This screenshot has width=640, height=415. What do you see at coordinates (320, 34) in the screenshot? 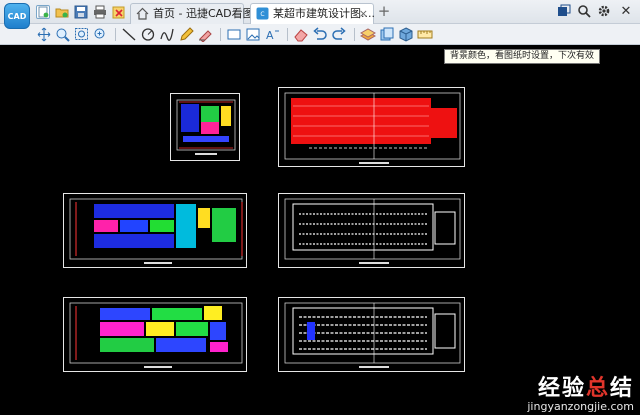
I see `undo-icon` at bounding box center [320, 34].